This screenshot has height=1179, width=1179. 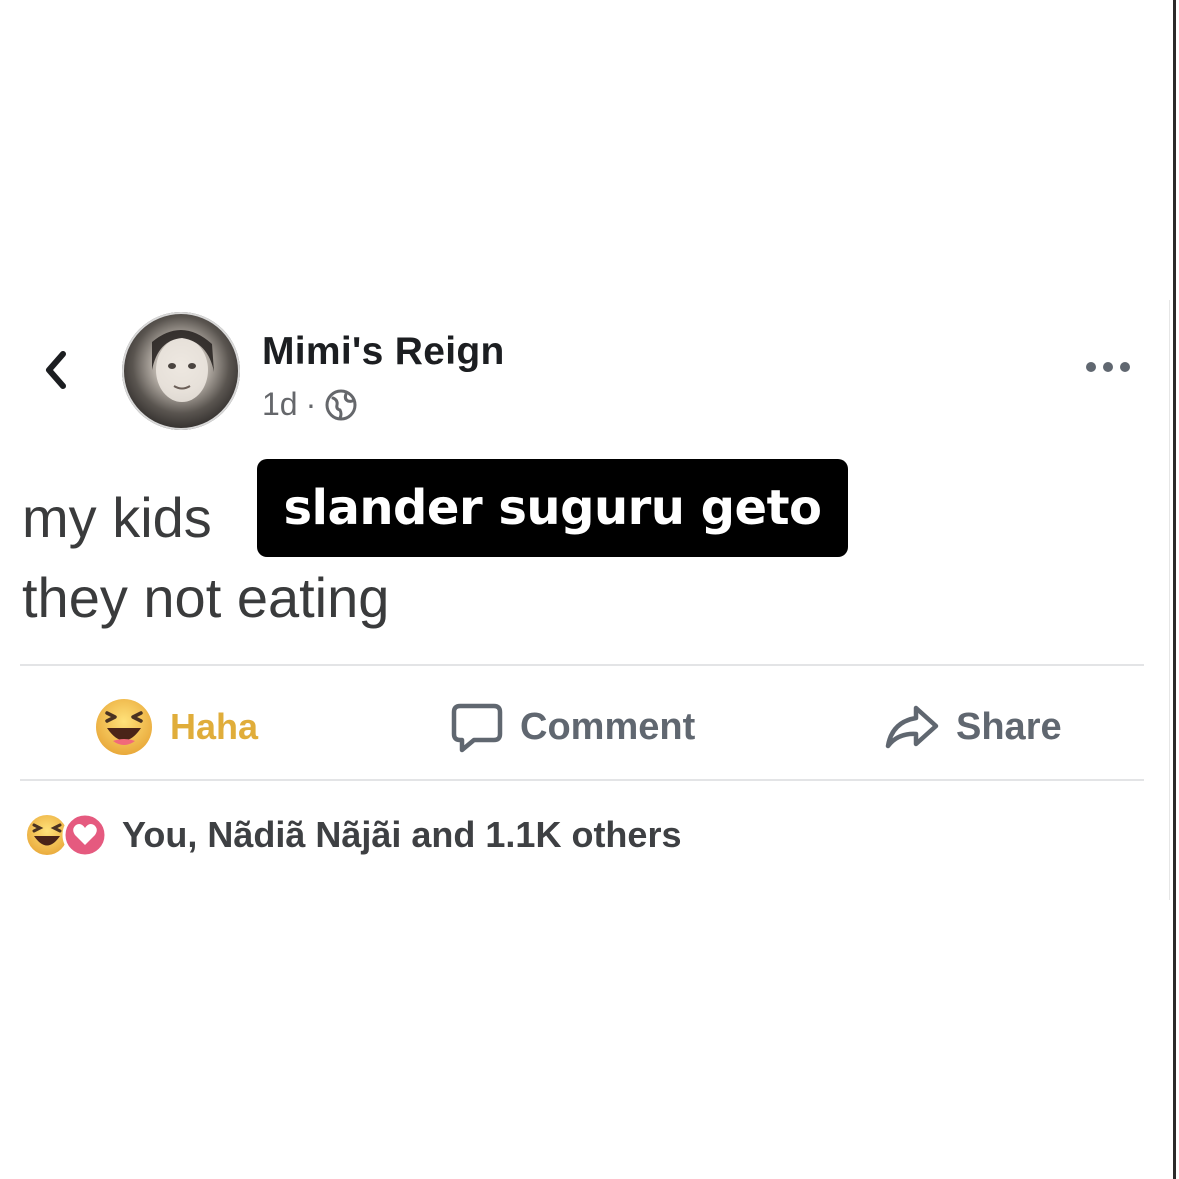 I want to click on overlay-caption: slander suguru geto, so click(x=552, y=508).